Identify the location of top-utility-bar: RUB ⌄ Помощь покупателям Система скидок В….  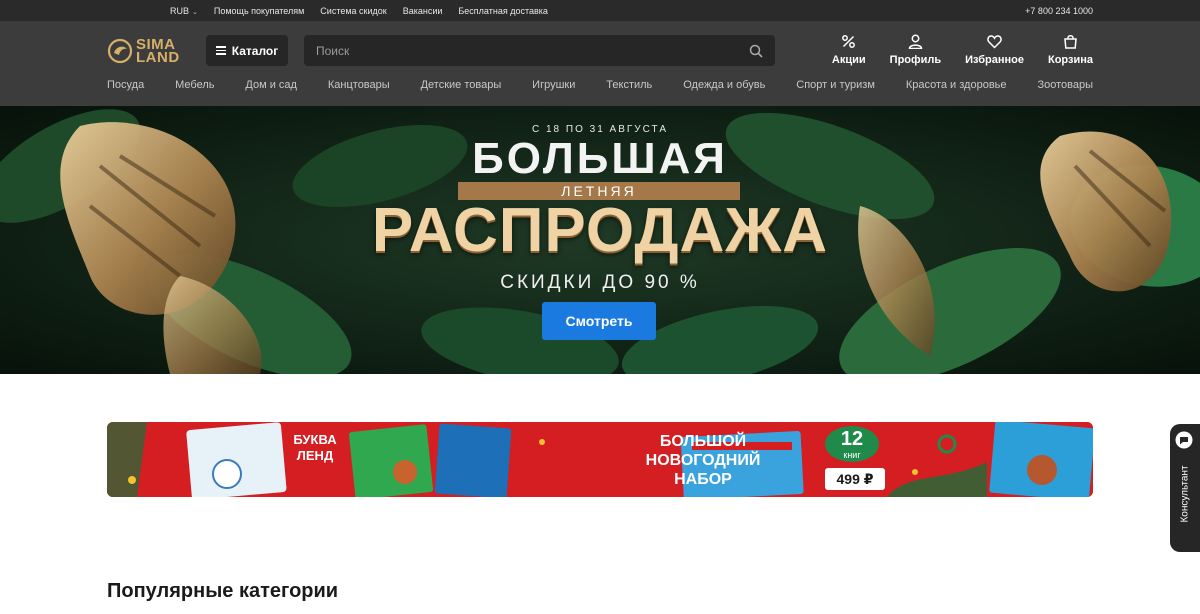
(600, 10).